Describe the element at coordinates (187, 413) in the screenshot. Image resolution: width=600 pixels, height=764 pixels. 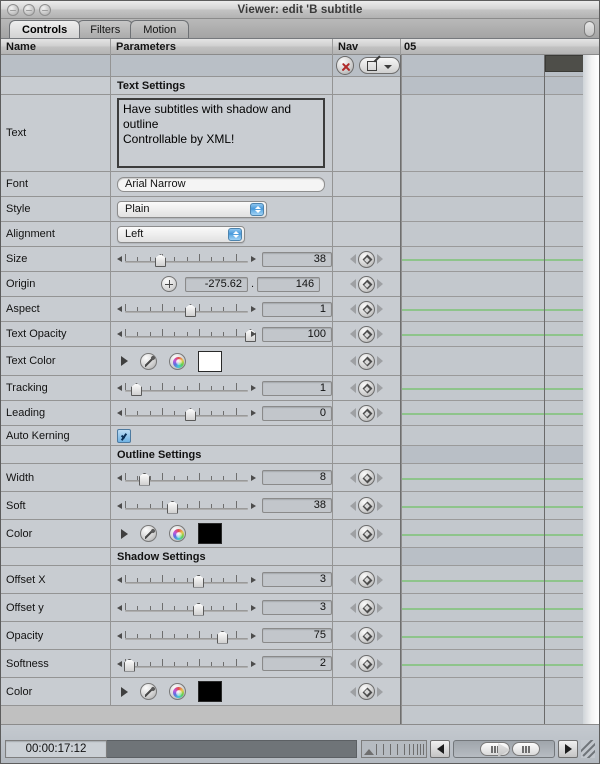
I see `leading-slider` at that location.